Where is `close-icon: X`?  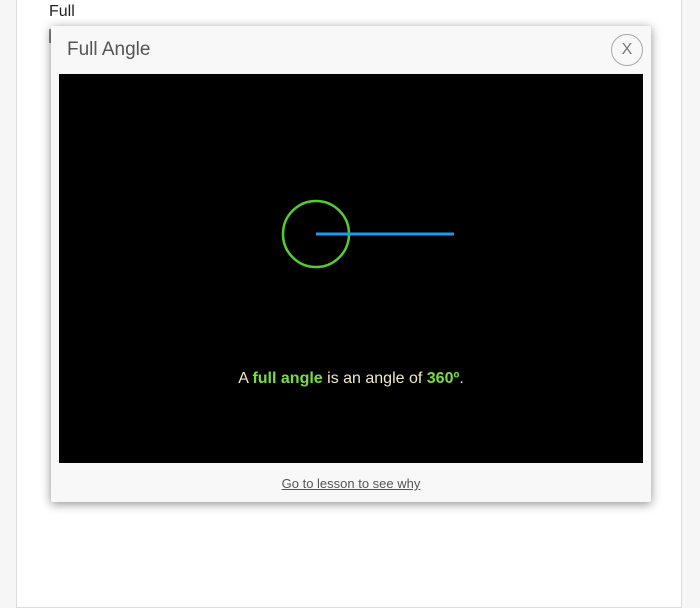
close-icon: X is located at coordinates (627, 49).